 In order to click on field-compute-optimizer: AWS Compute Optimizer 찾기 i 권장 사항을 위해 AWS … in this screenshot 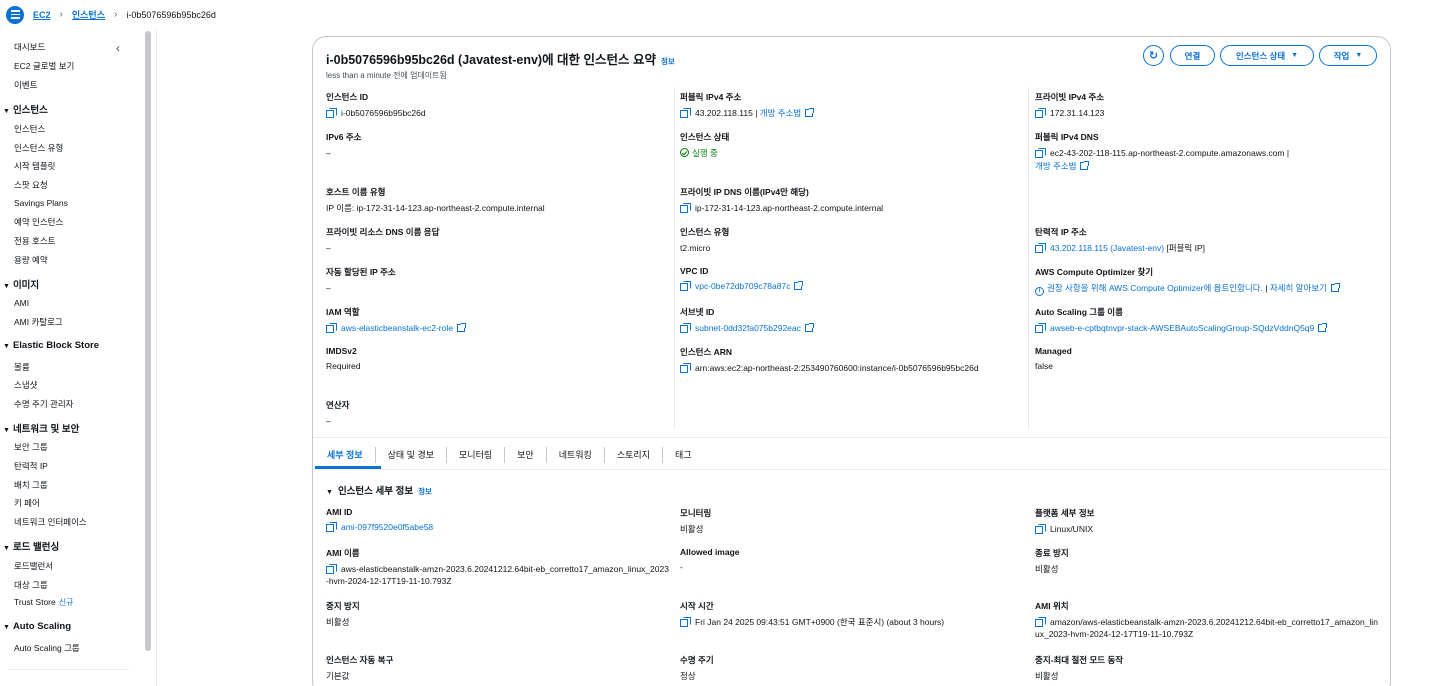, I will do `click(1187, 281)`.